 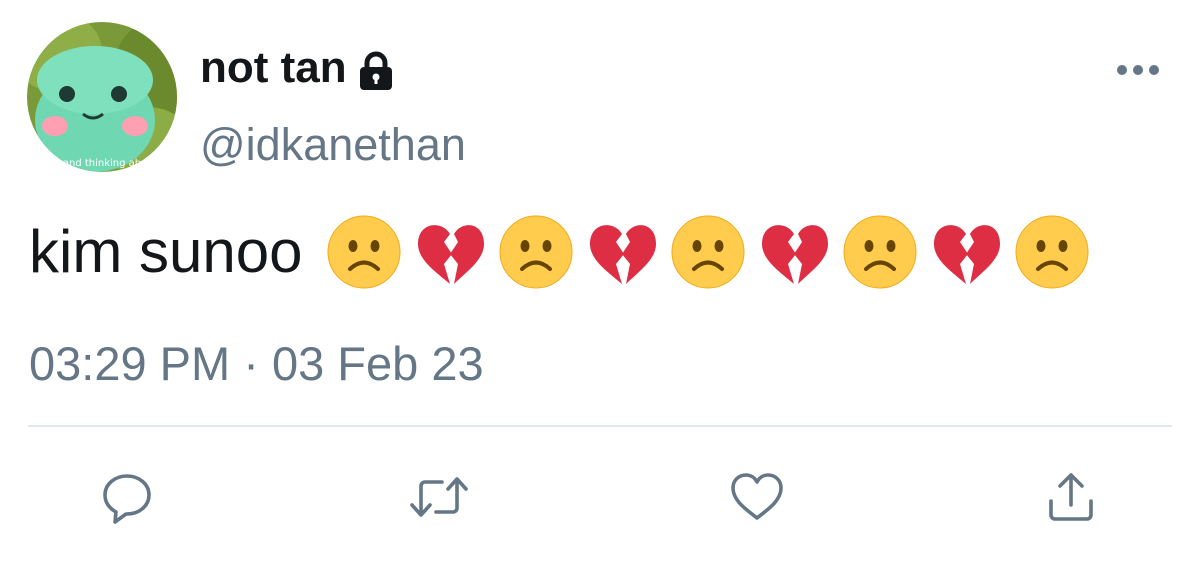 I want to click on display-name: not tan, so click(x=273, y=68).